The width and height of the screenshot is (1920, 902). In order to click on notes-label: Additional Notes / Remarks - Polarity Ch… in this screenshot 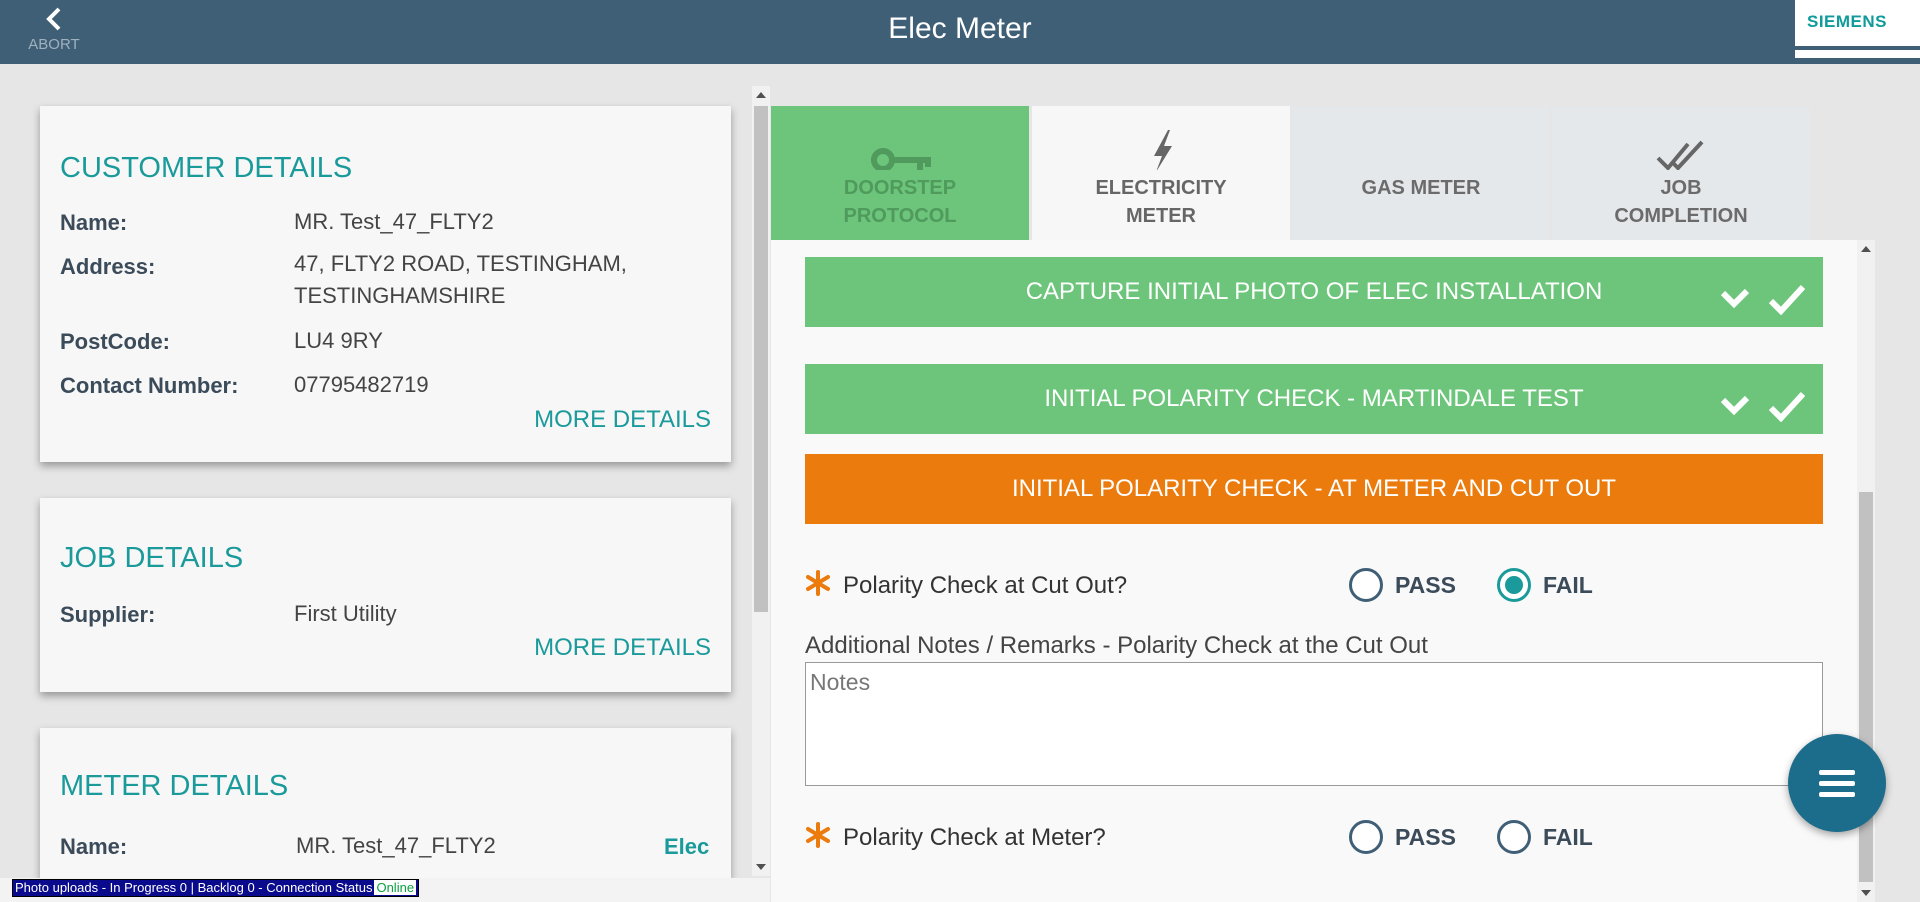, I will do `click(1116, 645)`.